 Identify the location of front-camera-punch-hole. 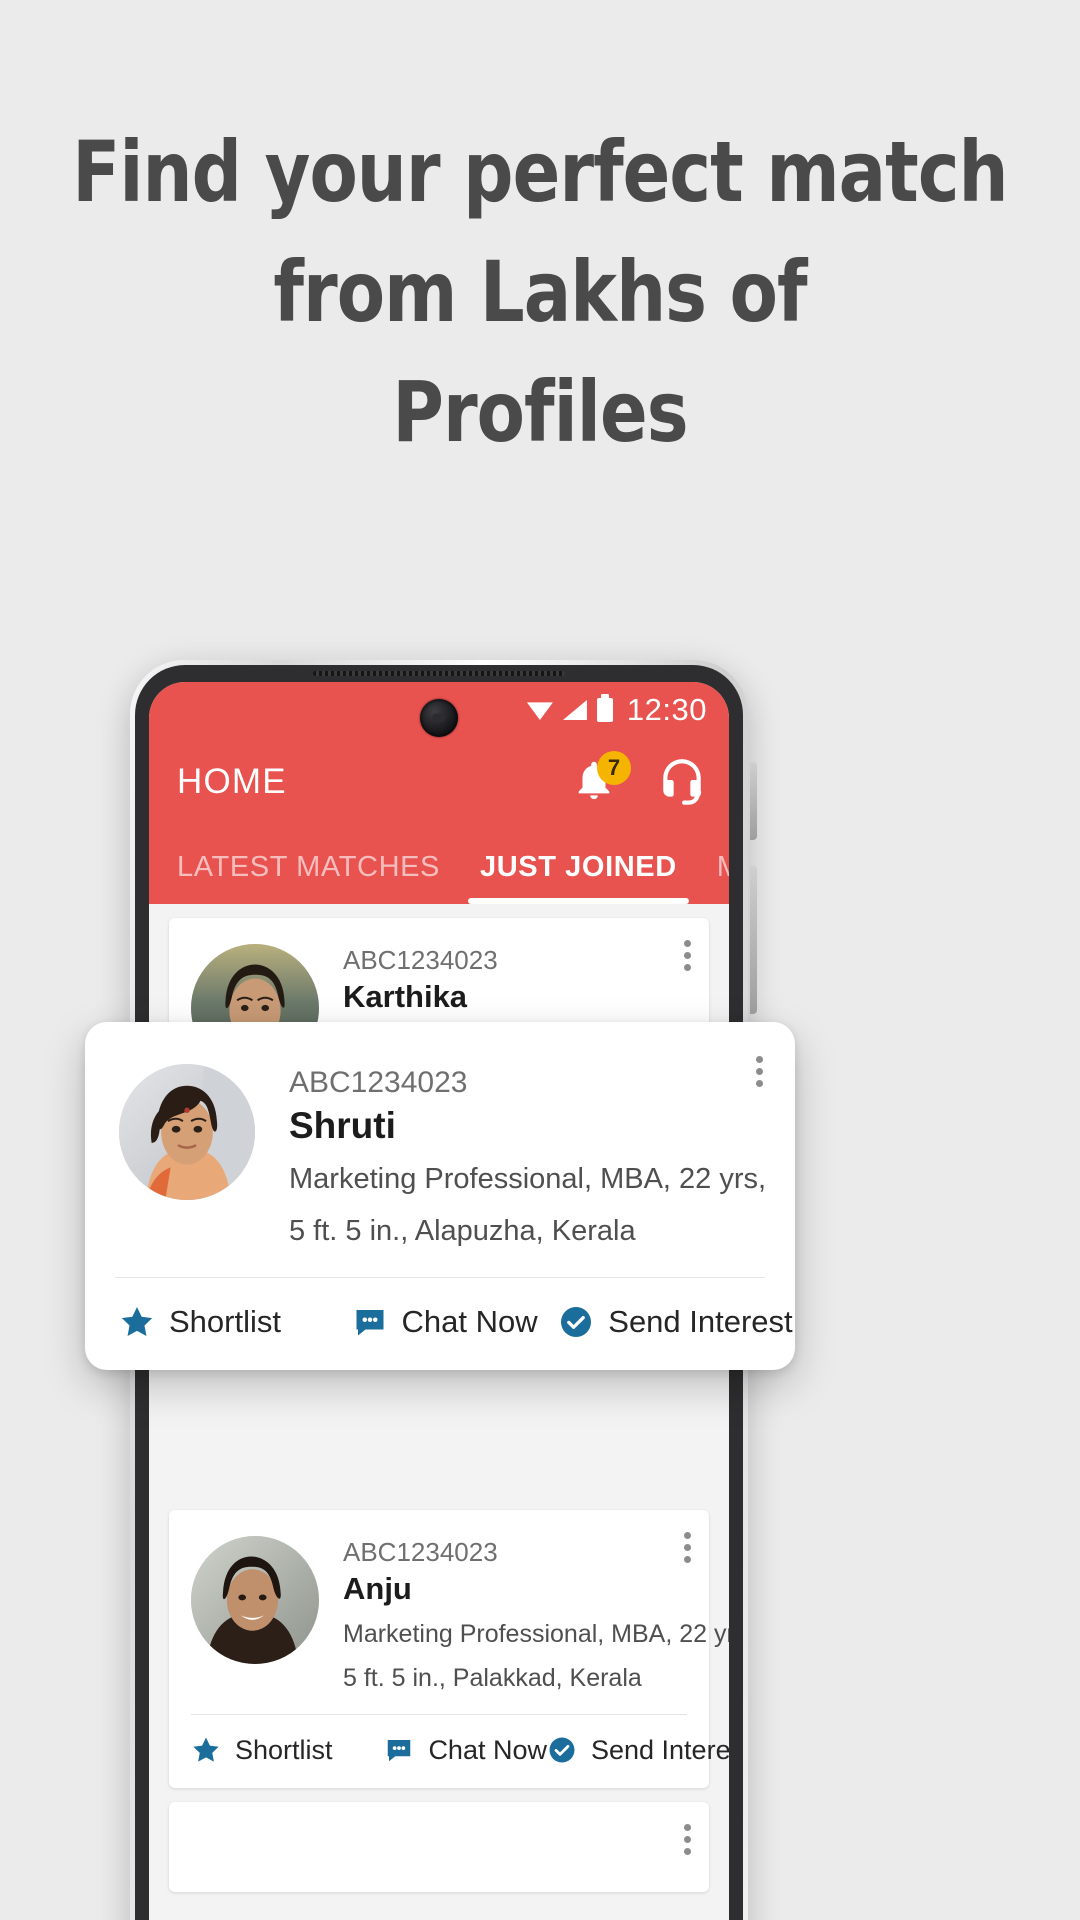
(439, 718).